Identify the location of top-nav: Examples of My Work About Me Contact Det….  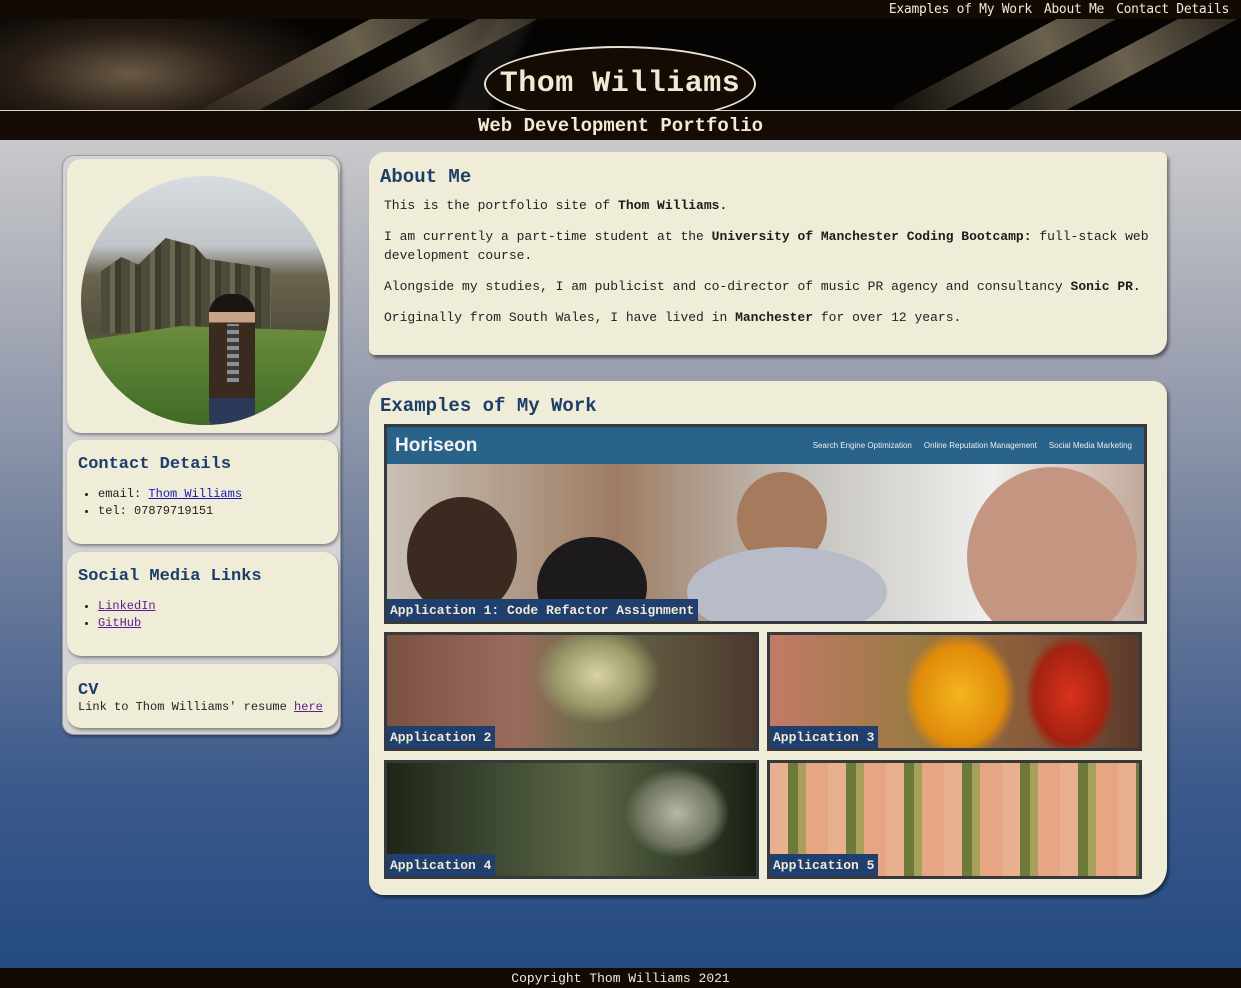
(620, 9).